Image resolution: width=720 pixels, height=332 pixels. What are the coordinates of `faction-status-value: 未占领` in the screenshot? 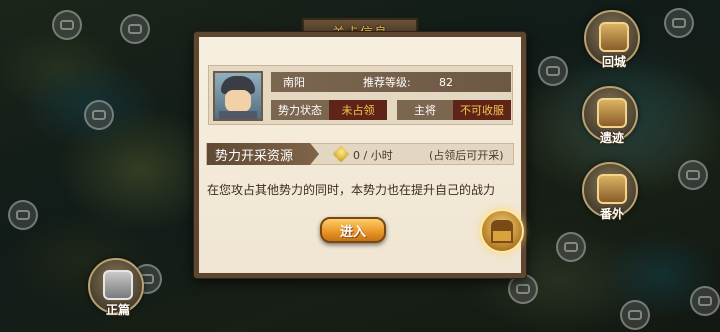 It's located at (358, 110).